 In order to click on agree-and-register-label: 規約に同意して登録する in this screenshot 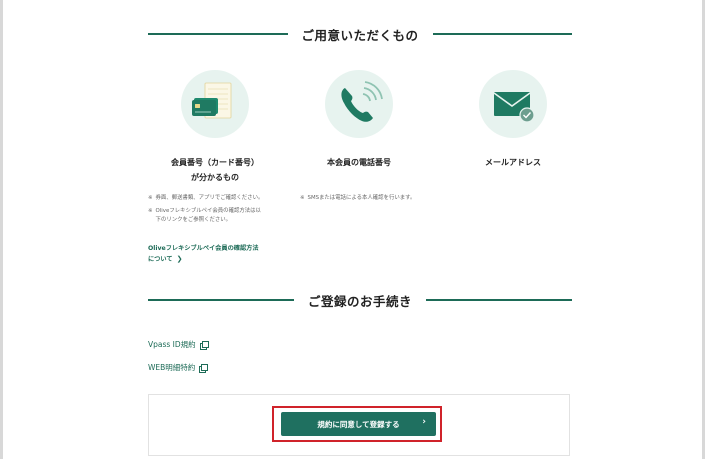, I will do `click(358, 424)`.